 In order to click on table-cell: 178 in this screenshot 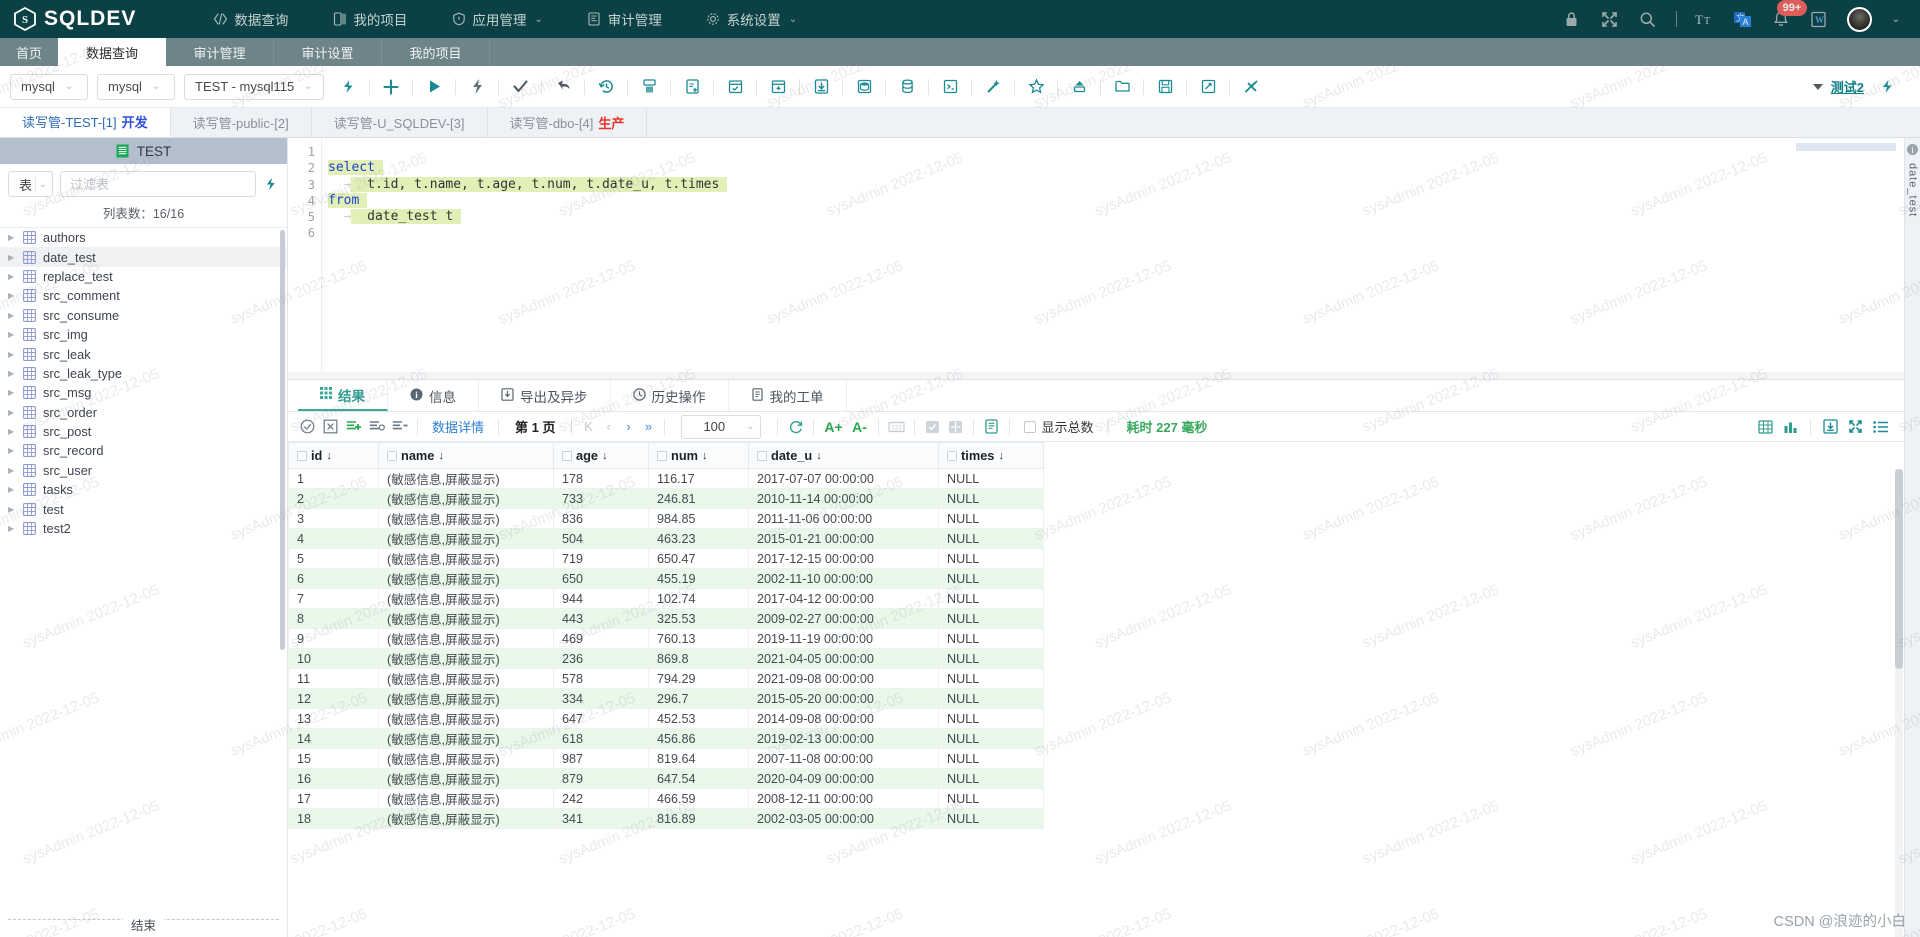, I will do `click(601, 478)`.